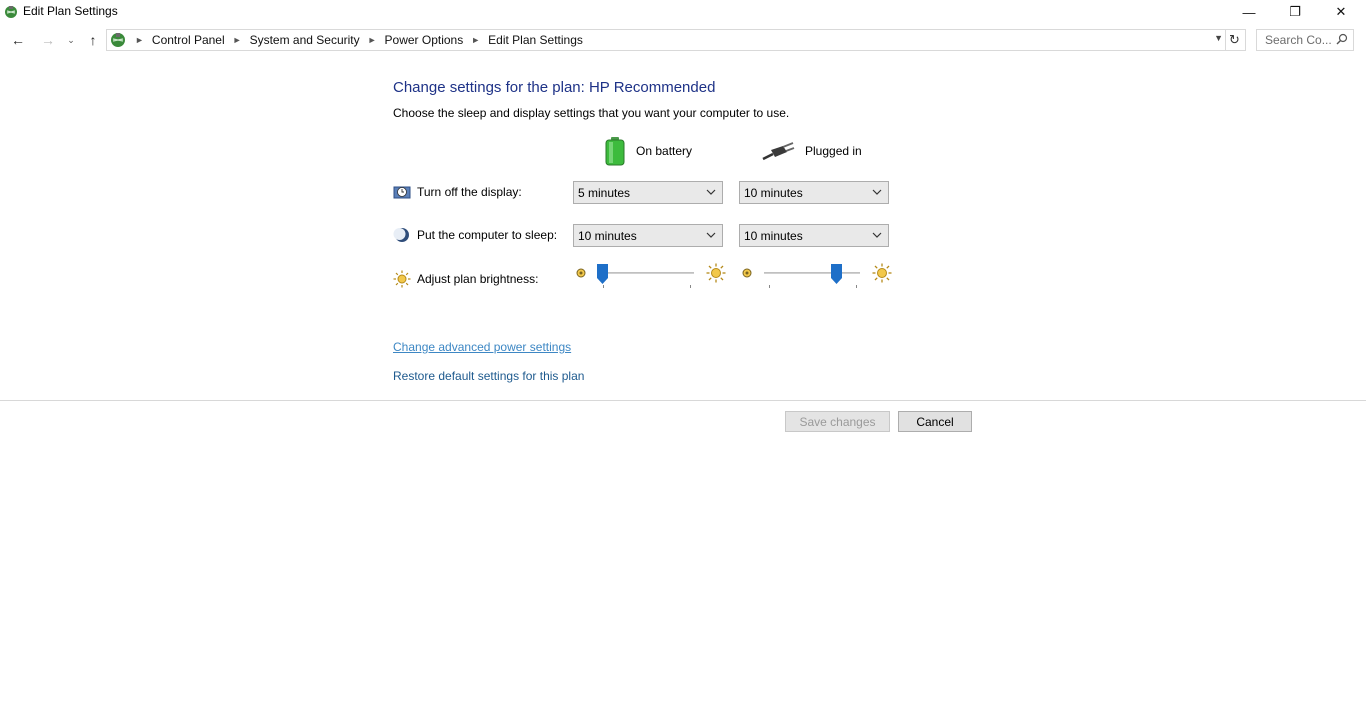 The width and height of the screenshot is (1366, 726). Describe the element at coordinates (1295, 12) in the screenshot. I see `maximize-button: ❐` at that location.